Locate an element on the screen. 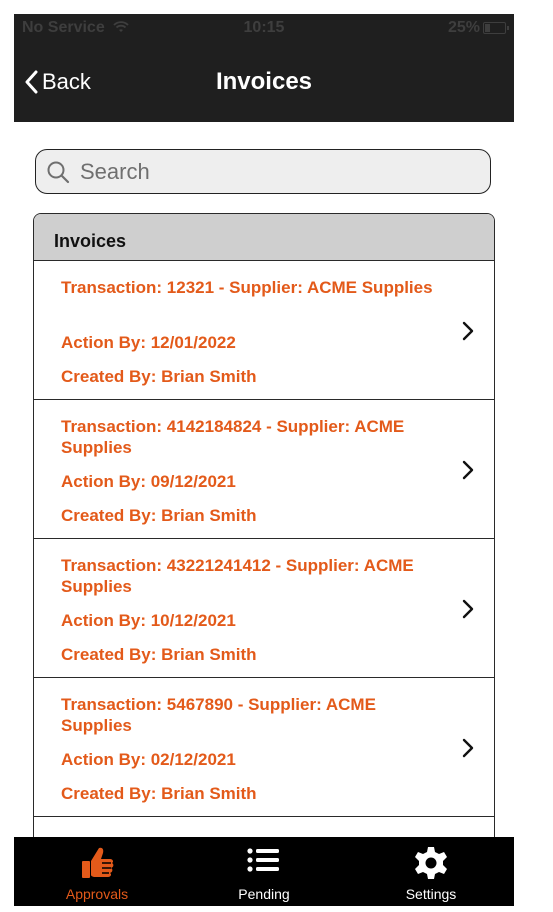  tab-label: Pending is located at coordinates (264, 894).